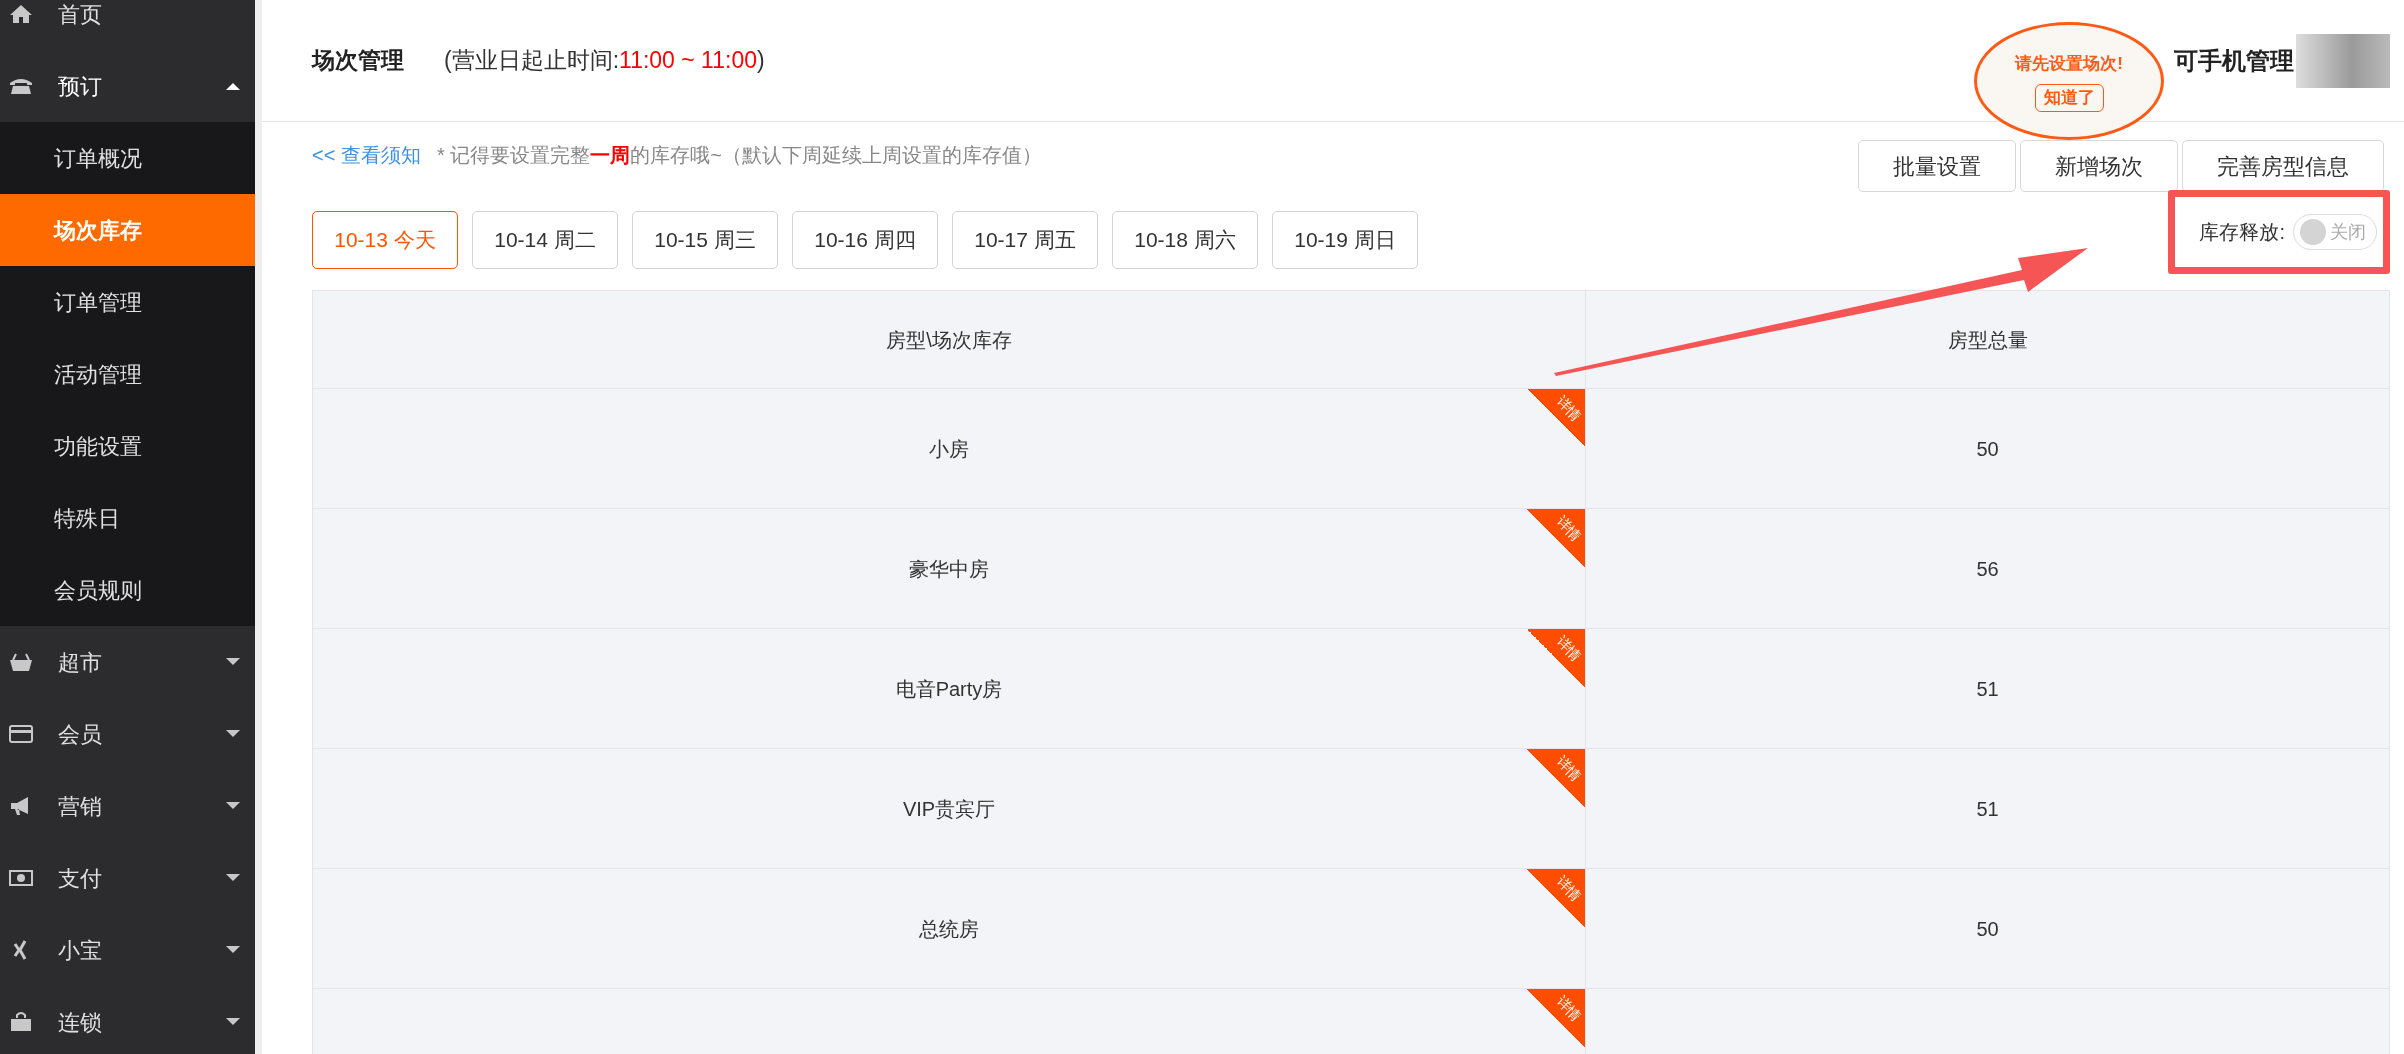 The image size is (2404, 1054). What do you see at coordinates (705, 240) in the screenshot?
I see `date-tab: 10-15 周三` at bounding box center [705, 240].